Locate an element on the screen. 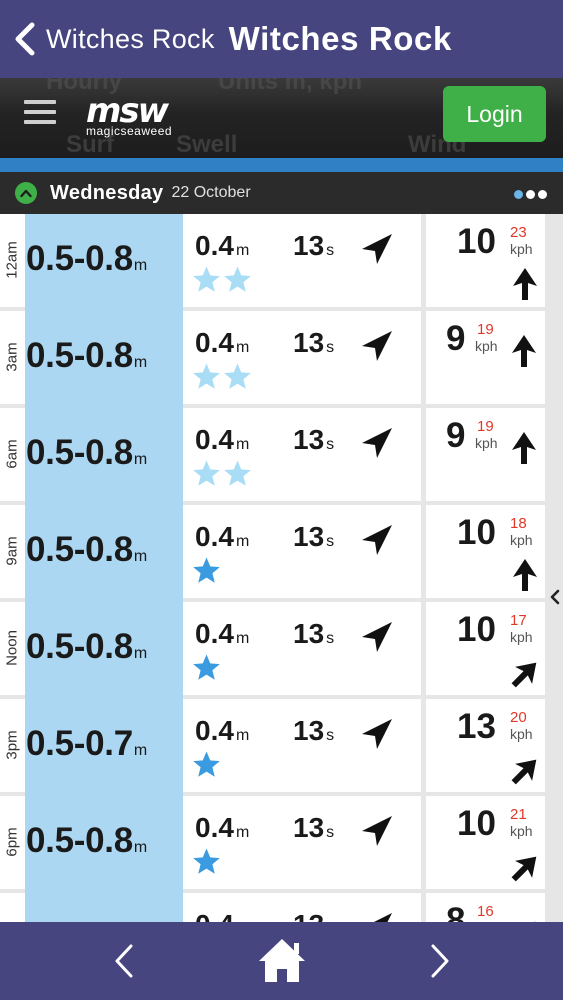 Image resolution: width=563 pixels, height=1000 pixels. forecast-row: Noon 0.5-0.8 m 0.4 m 13 s 10 17 kph is located at coordinates (281, 650).